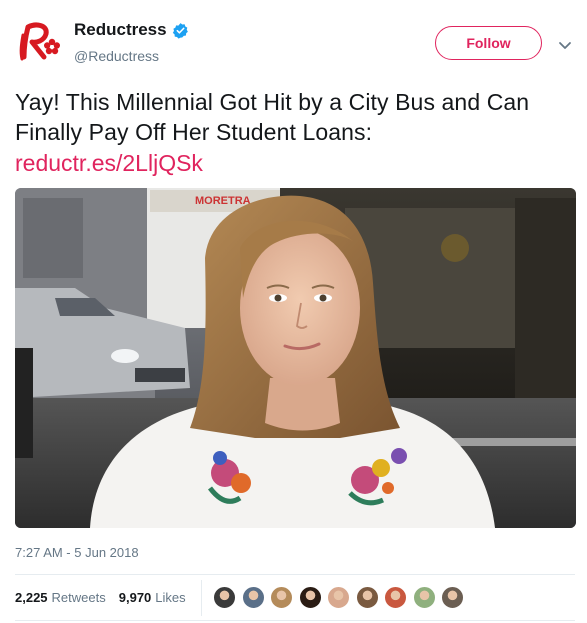  Describe the element at coordinates (39, 42) in the screenshot. I see `reductress-logo-icon` at that location.